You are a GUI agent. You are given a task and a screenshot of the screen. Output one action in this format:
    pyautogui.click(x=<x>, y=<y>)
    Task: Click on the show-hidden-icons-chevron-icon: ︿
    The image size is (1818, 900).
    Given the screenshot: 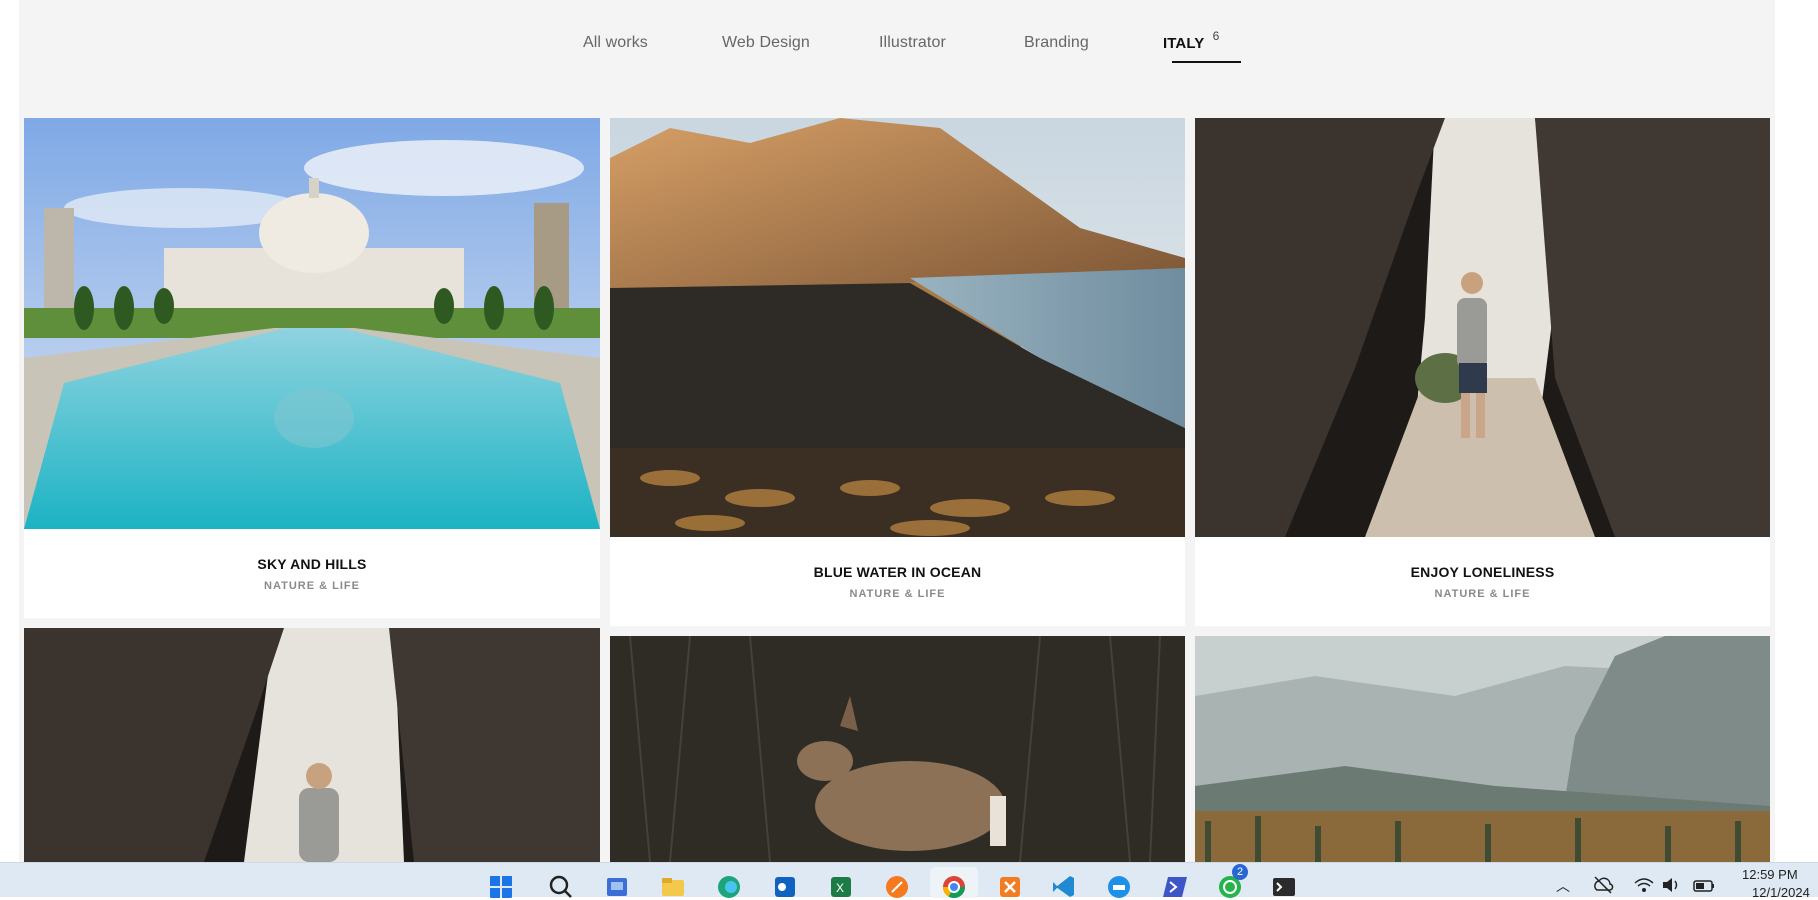 What is the action you would take?
    pyautogui.click(x=1563, y=886)
    